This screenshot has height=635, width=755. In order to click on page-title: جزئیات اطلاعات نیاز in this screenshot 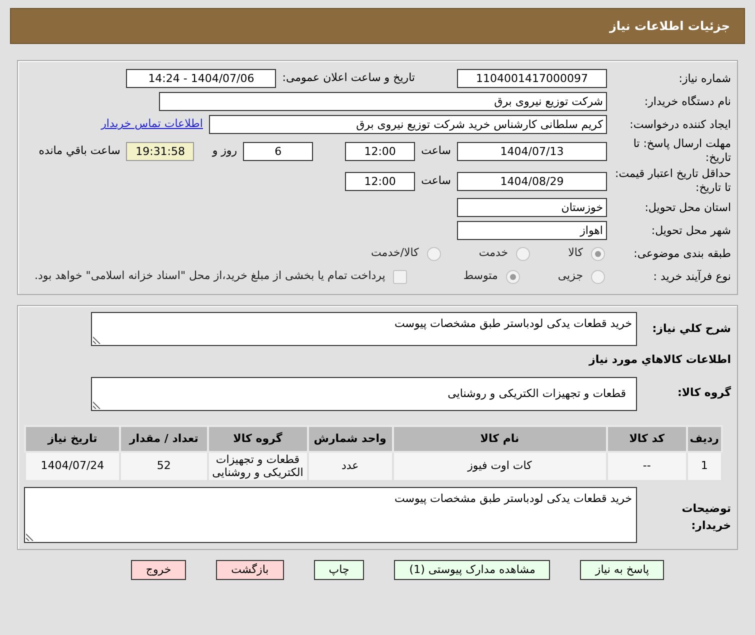, I will do `click(669, 26)`.